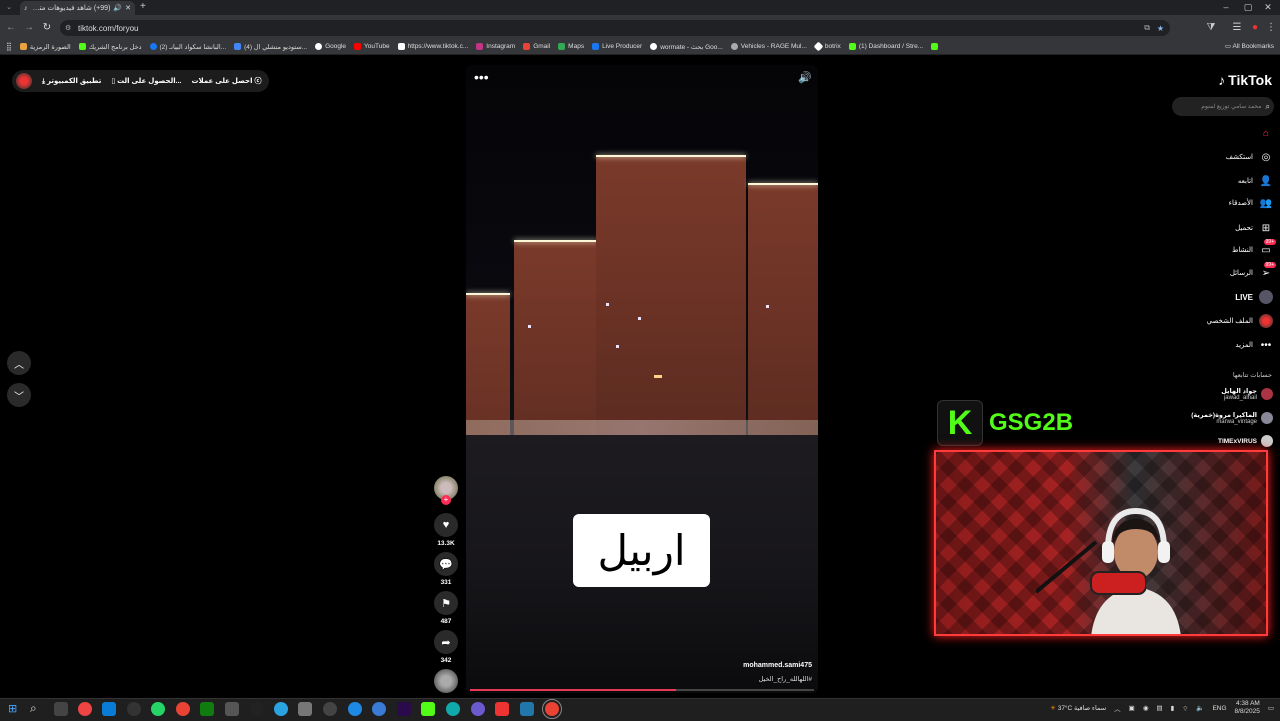 This screenshot has height=721, width=1280. Describe the element at coordinates (1248, 7) in the screenshot. I see `maximize-icon: ▢` at that location.